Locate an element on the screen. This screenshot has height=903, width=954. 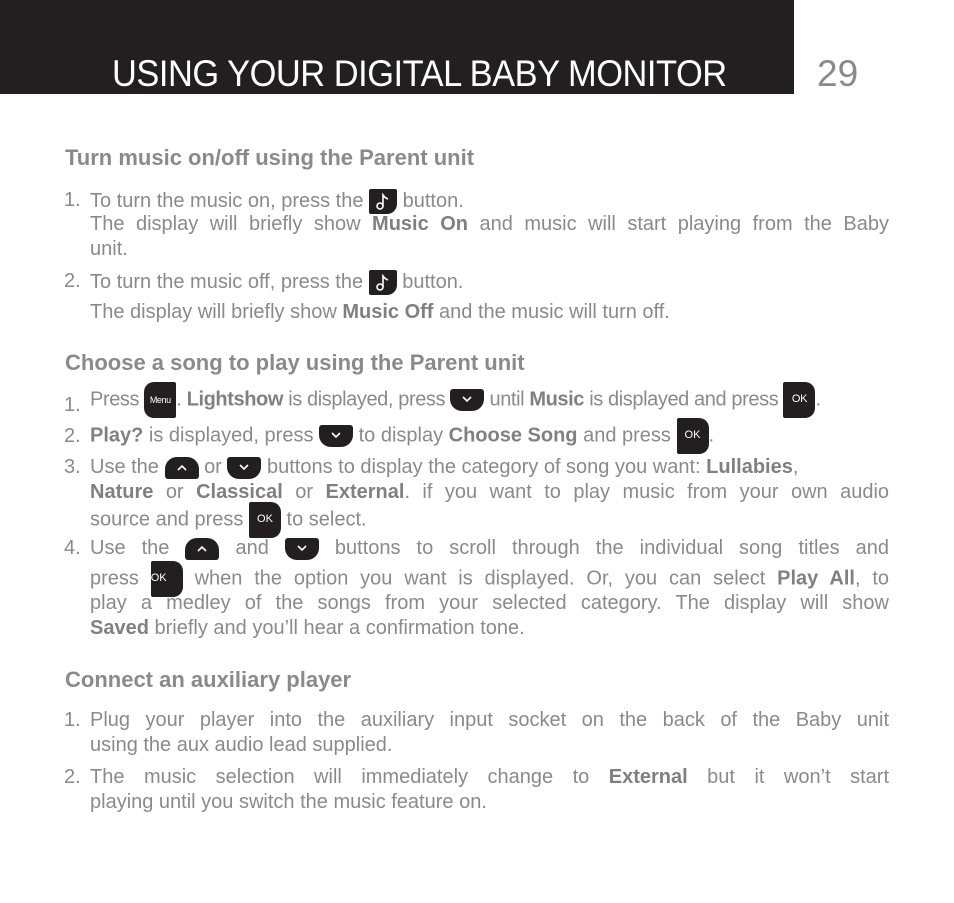
text: to display is located at coordinates (401, 435).